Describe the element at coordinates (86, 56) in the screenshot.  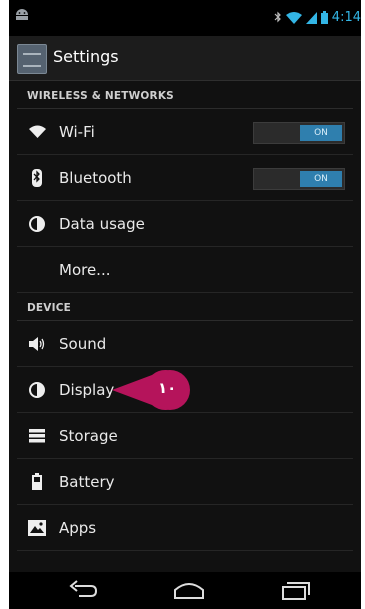
I see `page-title: Settings` at that location.